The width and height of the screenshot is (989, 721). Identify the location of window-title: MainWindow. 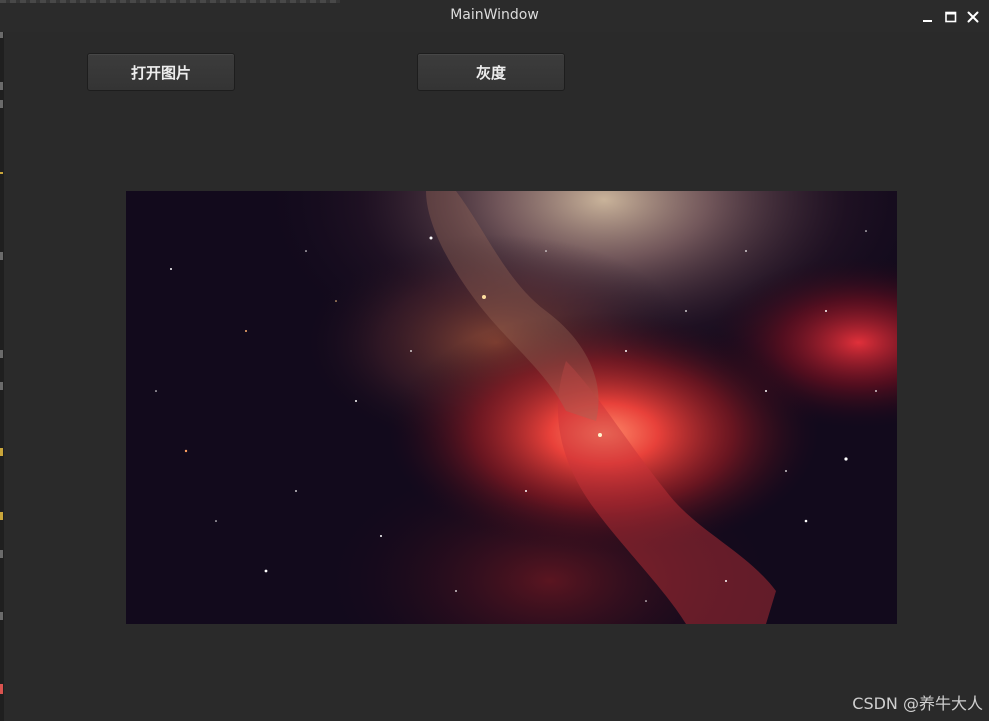
(494, 15).